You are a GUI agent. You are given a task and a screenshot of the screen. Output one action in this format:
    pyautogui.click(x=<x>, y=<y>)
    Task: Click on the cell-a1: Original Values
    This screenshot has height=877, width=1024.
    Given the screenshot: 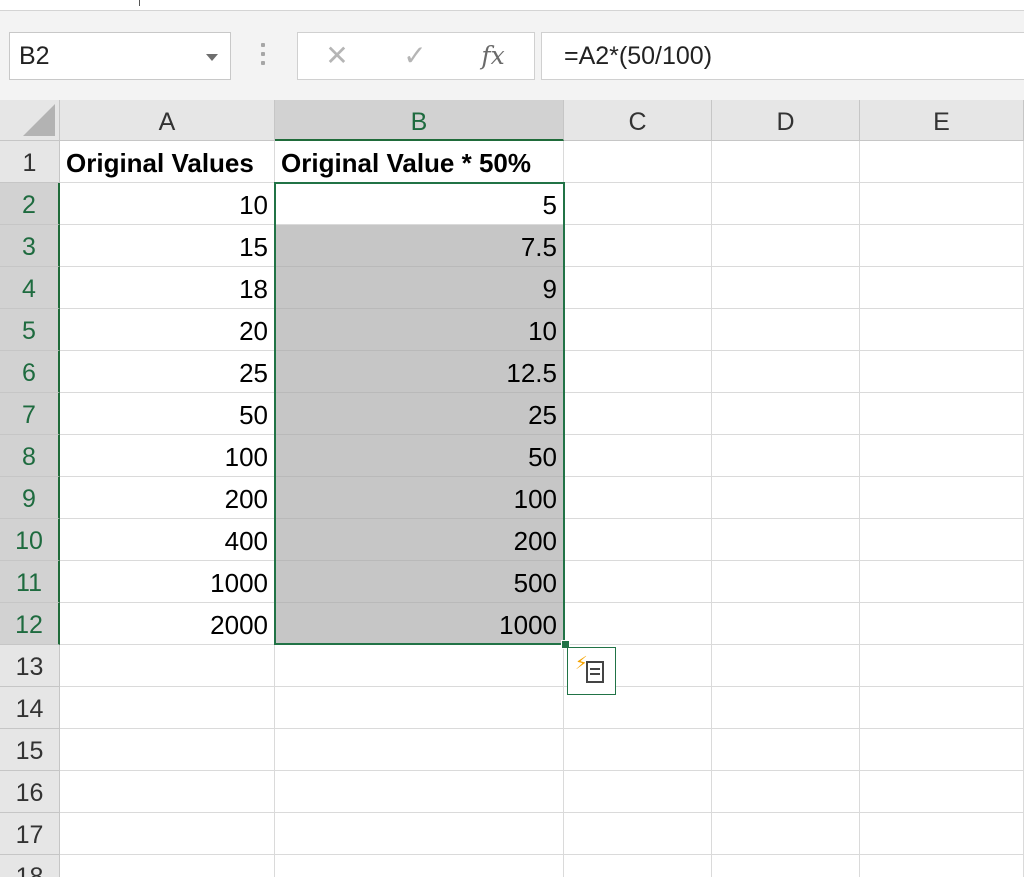 What is the action you would take?
    pyautogui.click(x=167, y=162)
    